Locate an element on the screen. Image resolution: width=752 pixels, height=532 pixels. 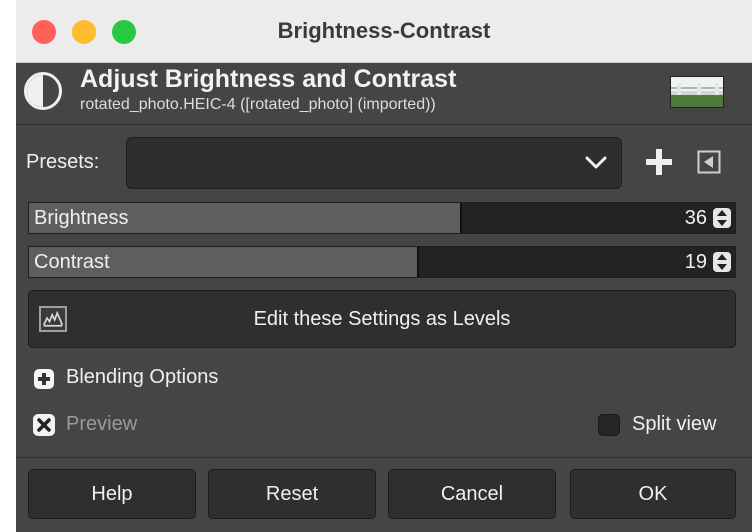
presets-combo is located at coordinates (374, 163).